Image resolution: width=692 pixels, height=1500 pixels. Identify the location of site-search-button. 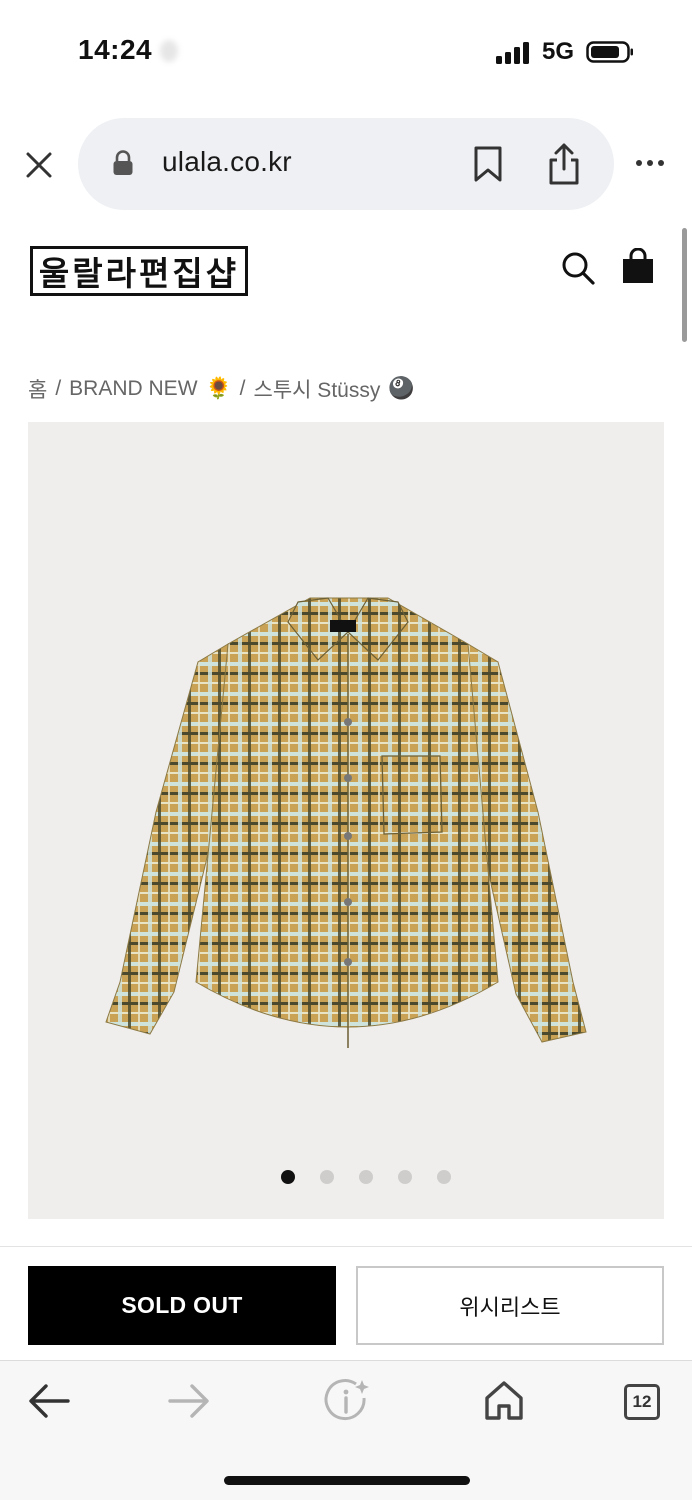
(578, 268).